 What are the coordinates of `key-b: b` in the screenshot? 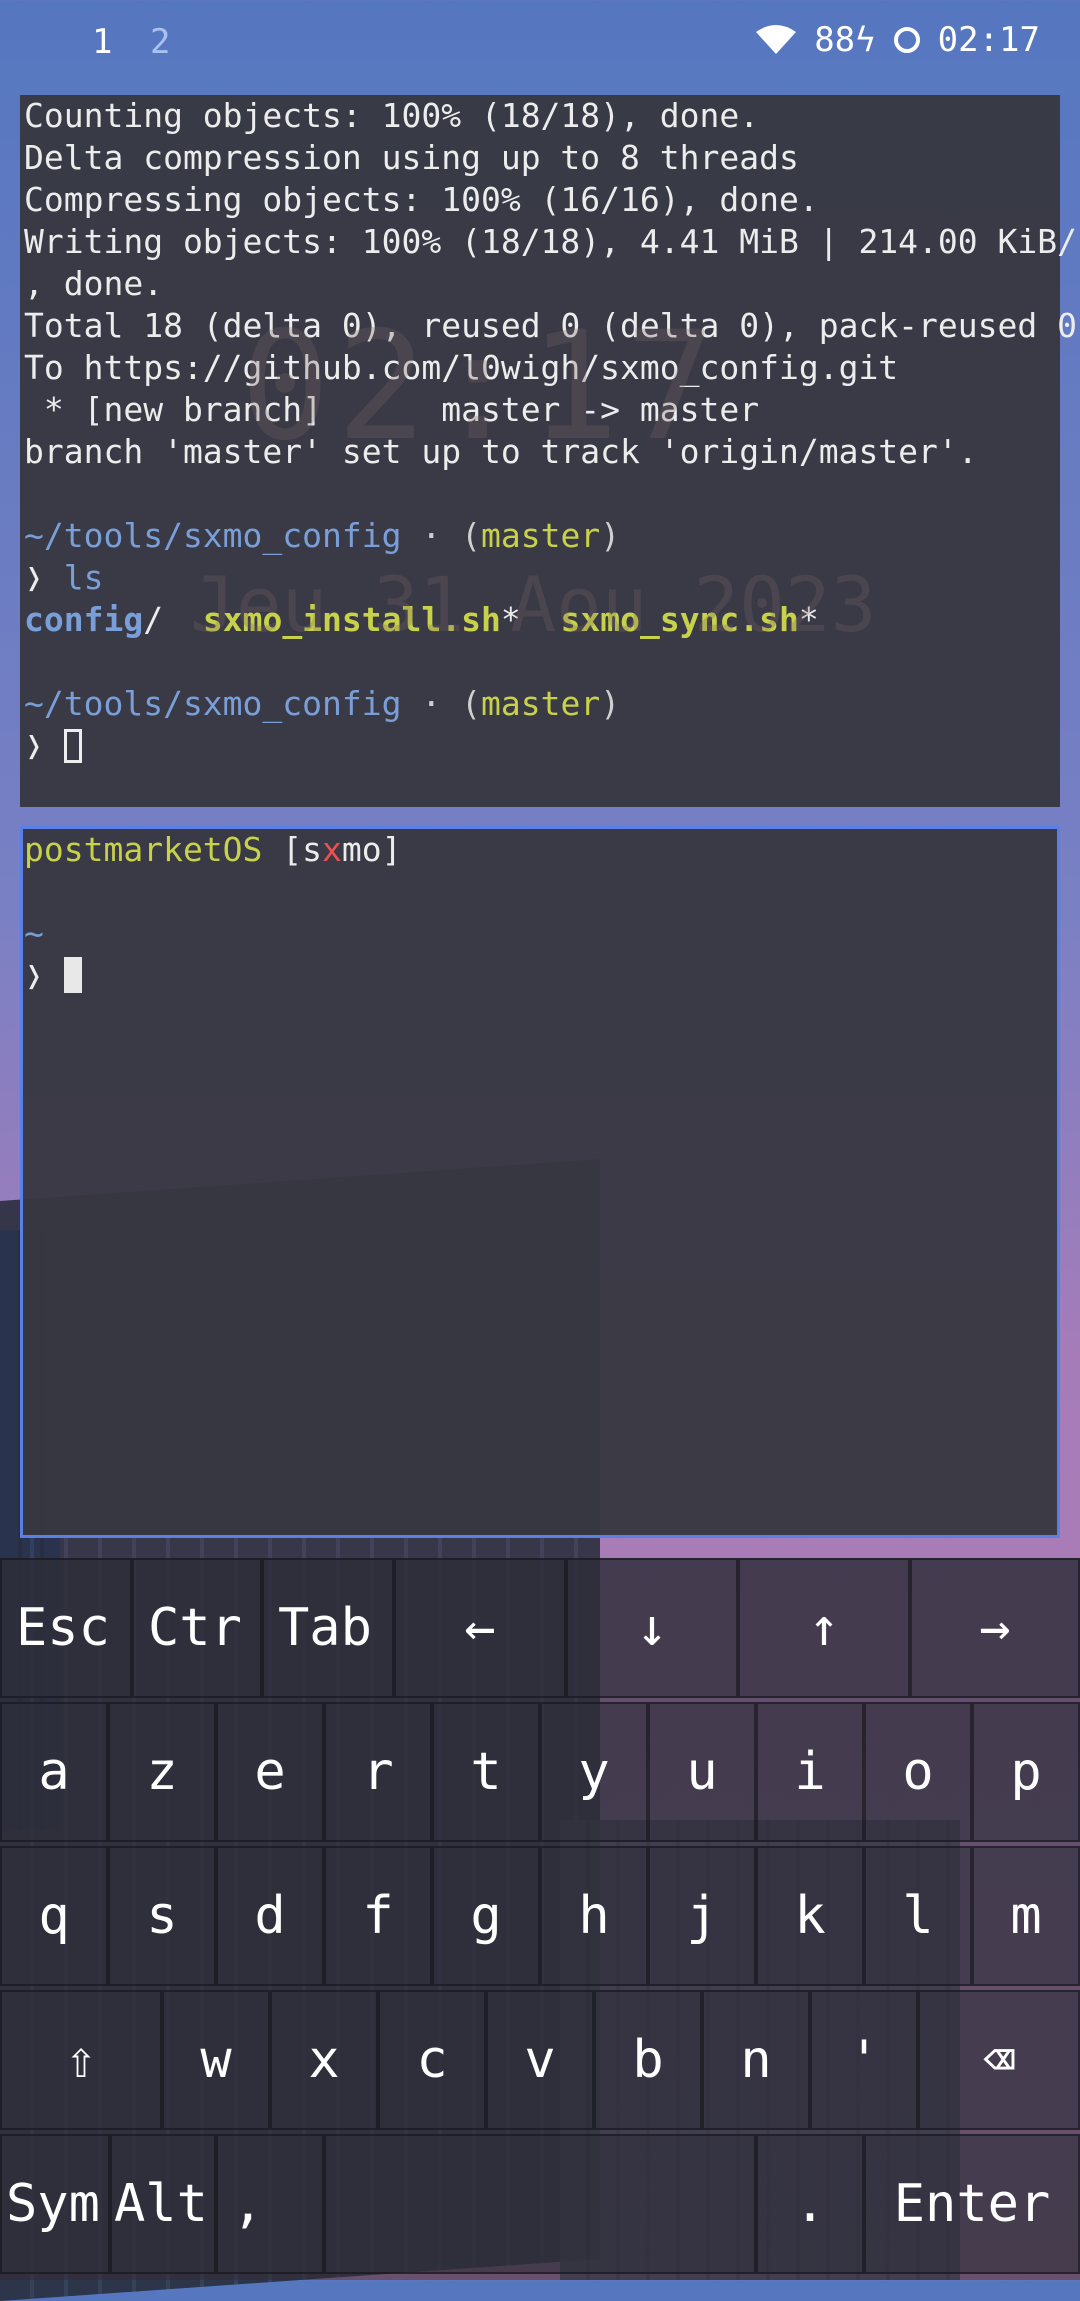 It's located at (648, 2060).